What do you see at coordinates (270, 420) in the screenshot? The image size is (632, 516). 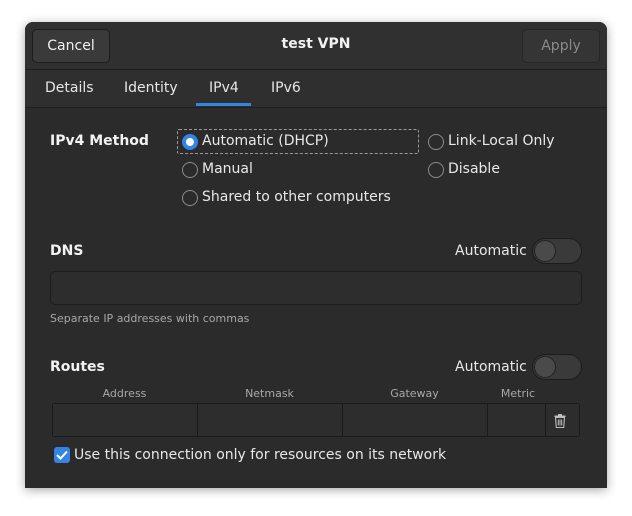 I see `route-netmask-input` at bounding box center [270, 420].